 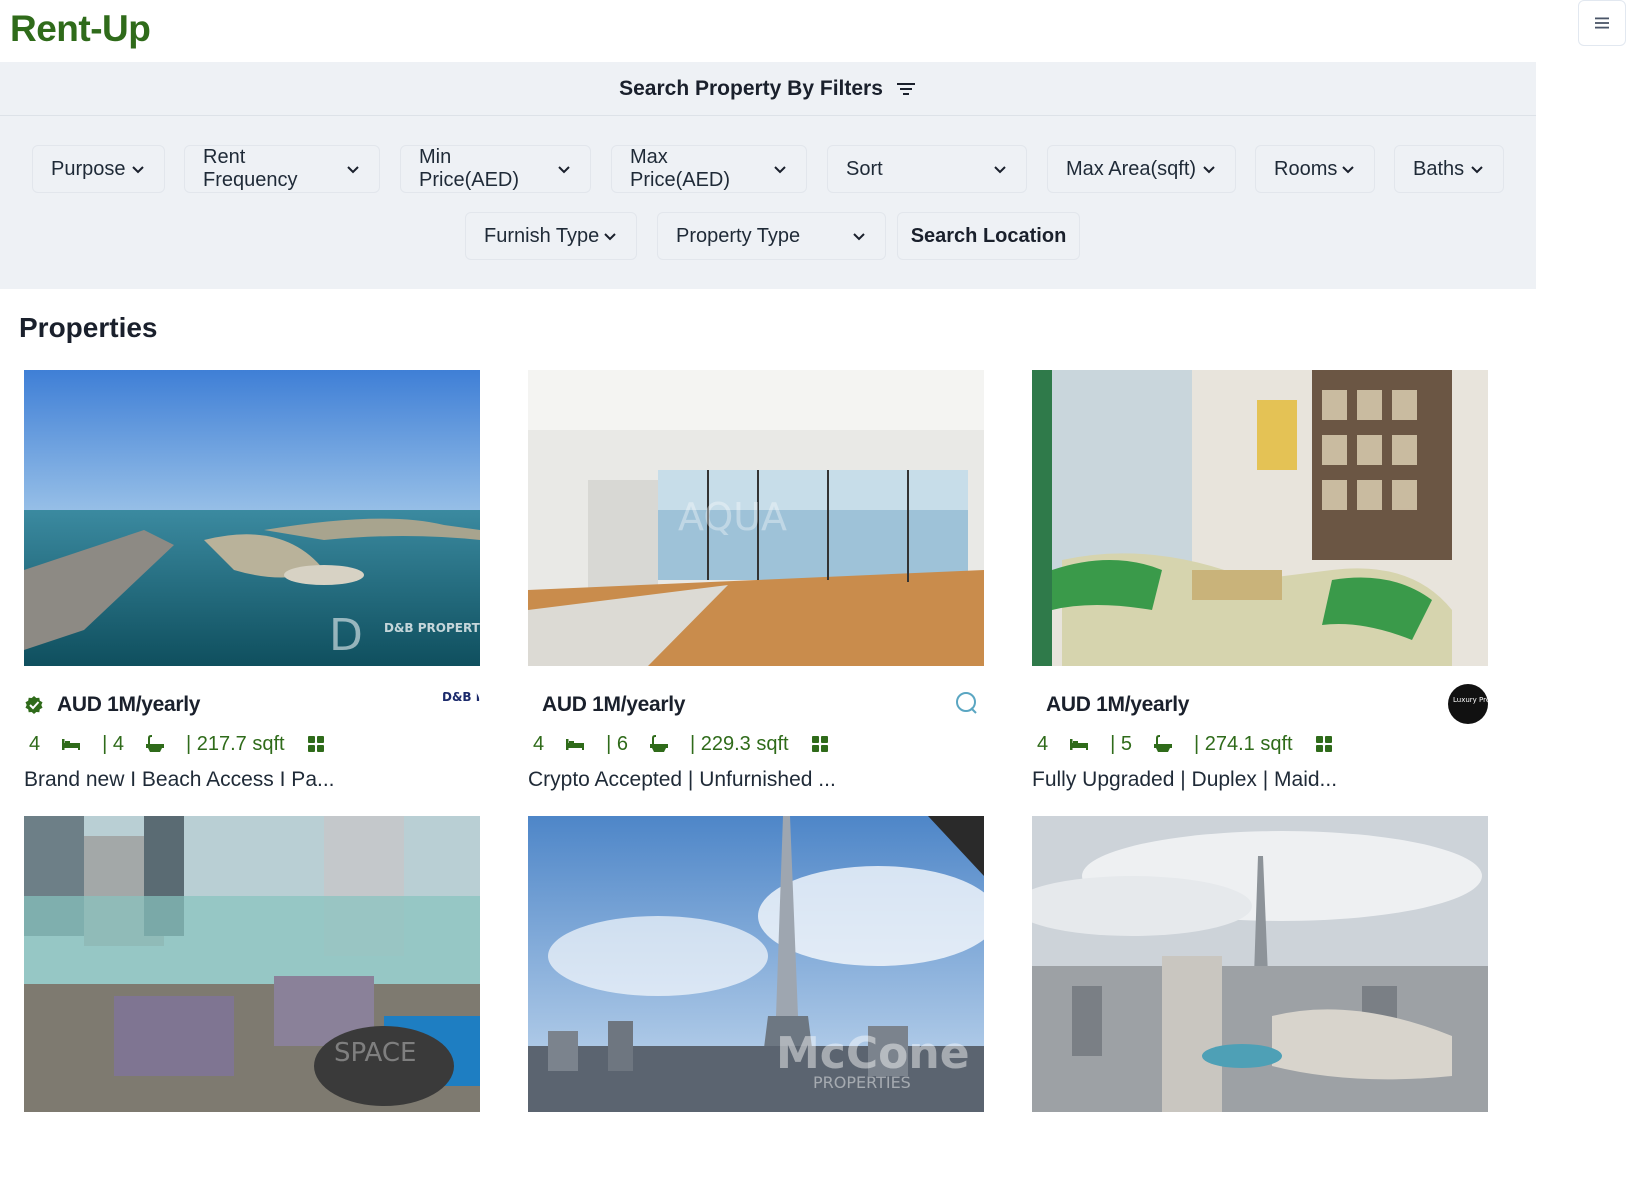 I want to click on watermark-db-properties: D&B PROPERTIES, so click(x=432, y=628).